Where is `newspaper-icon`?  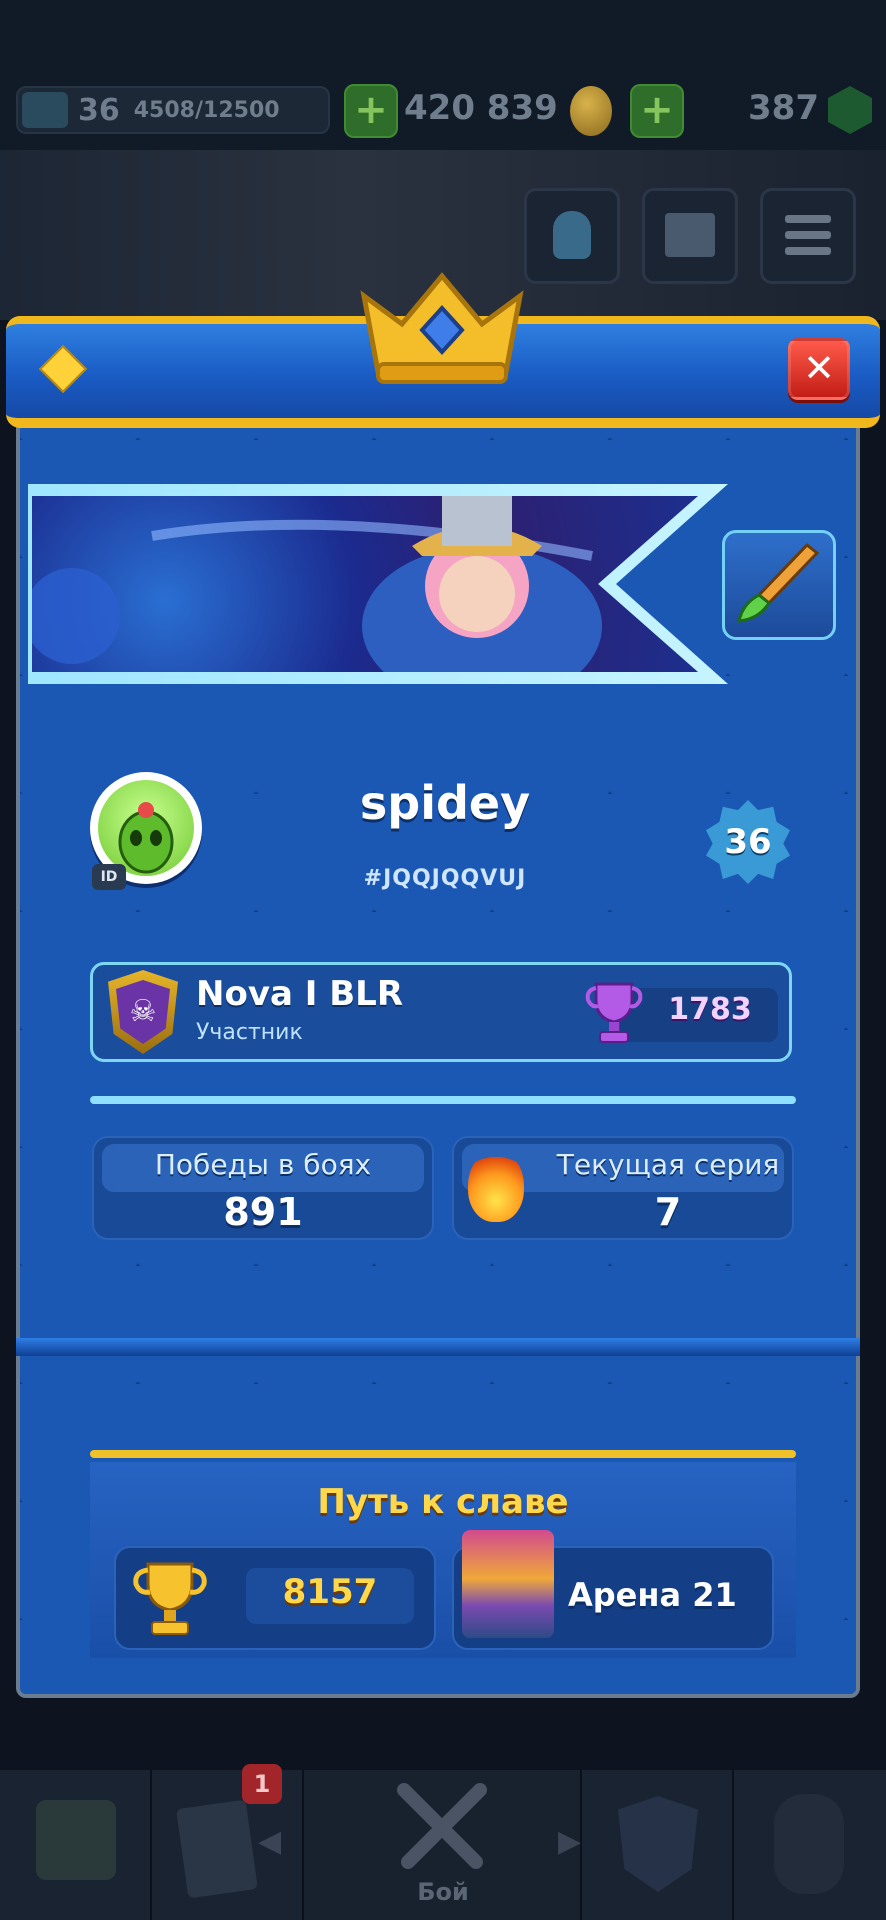 newspaper-icon is located at coordinates (690, 235).